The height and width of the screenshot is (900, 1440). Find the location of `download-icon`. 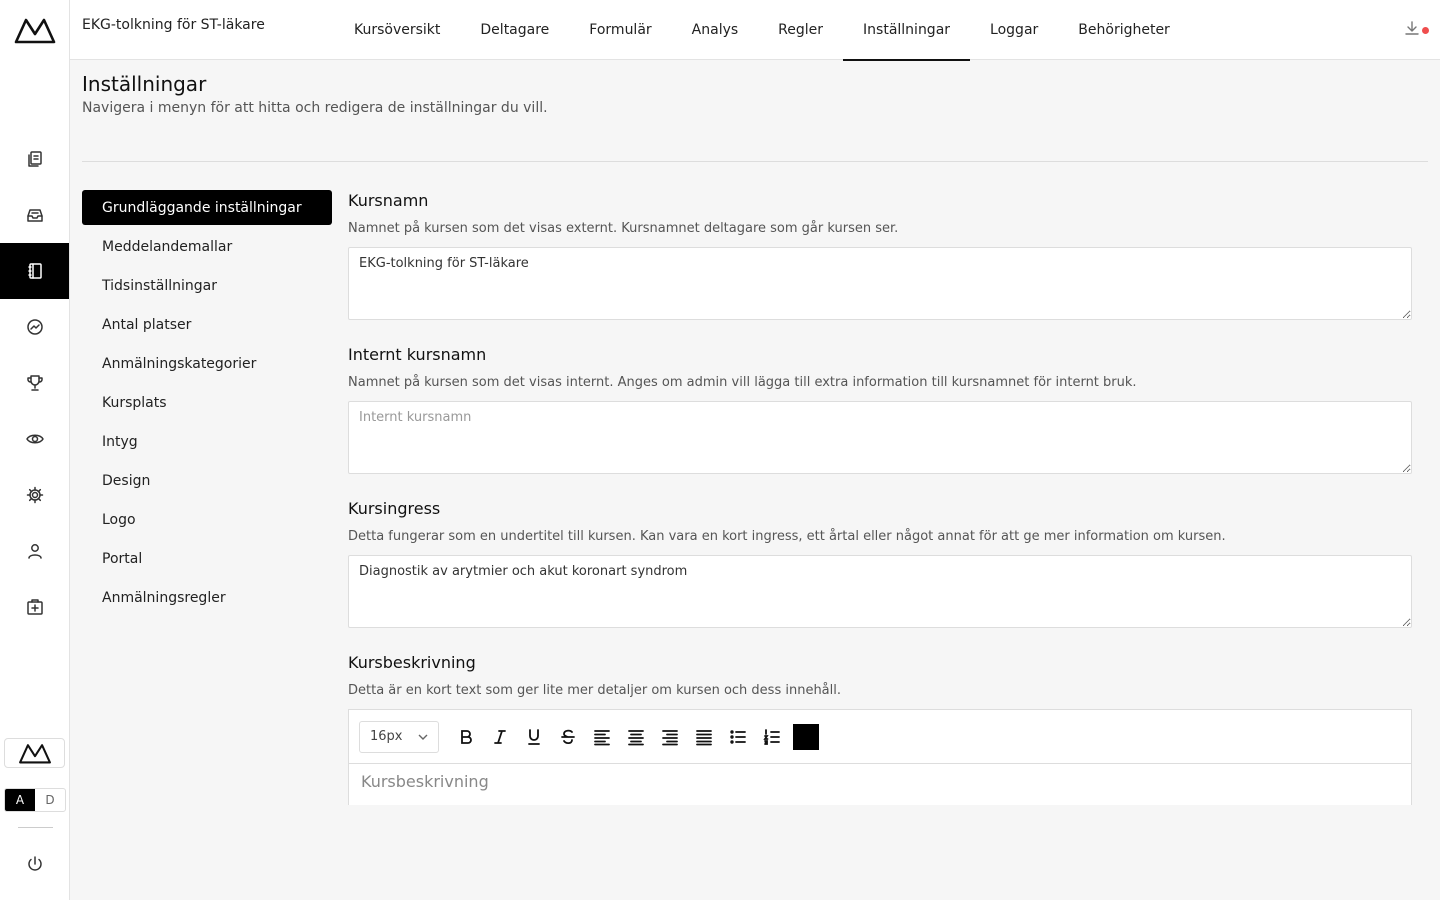

download-icon is located at coordinates (1412, 28).